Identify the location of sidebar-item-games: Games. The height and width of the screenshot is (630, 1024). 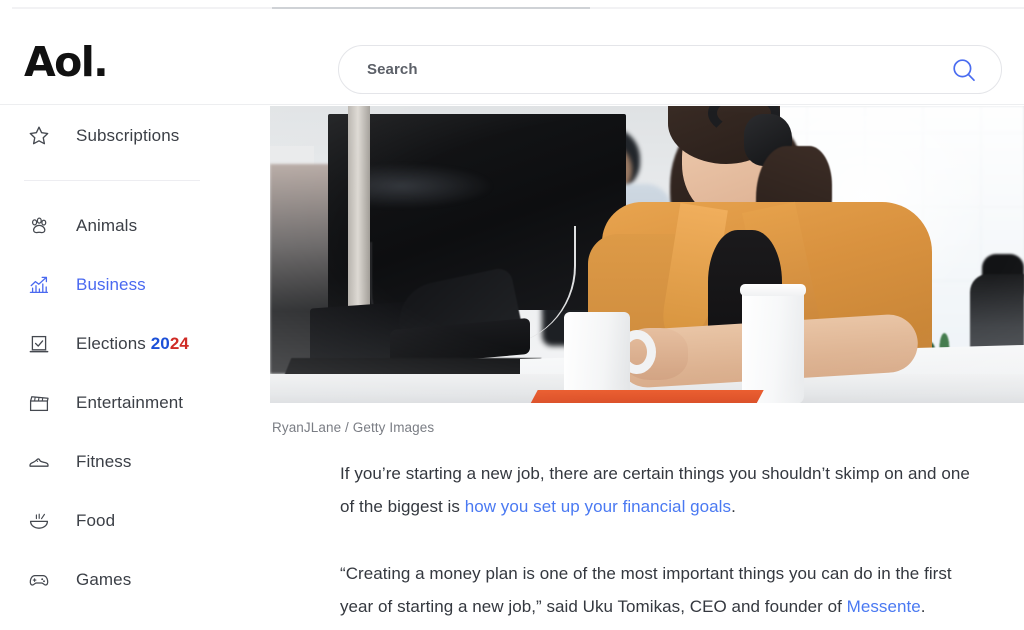
(135, 579).